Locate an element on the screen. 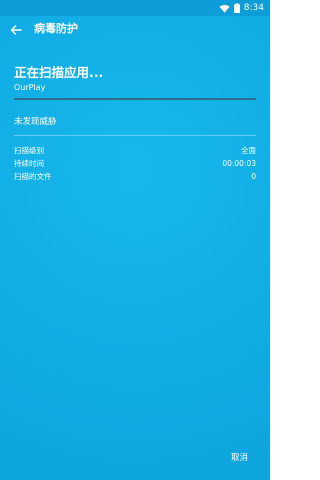  status-bar: 8:34 is located at coordinates (135, 8).